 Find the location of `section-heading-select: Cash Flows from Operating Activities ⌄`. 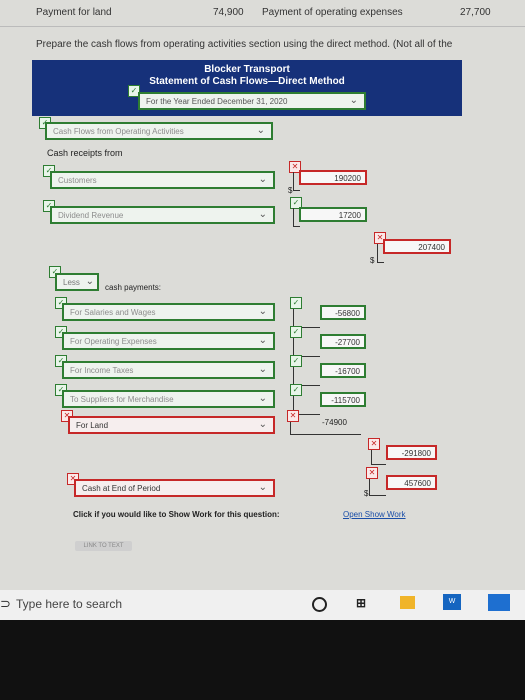

section-heading-select: Cash Flows from Operating Activities ⌄ is located at coordinates (159, 131).